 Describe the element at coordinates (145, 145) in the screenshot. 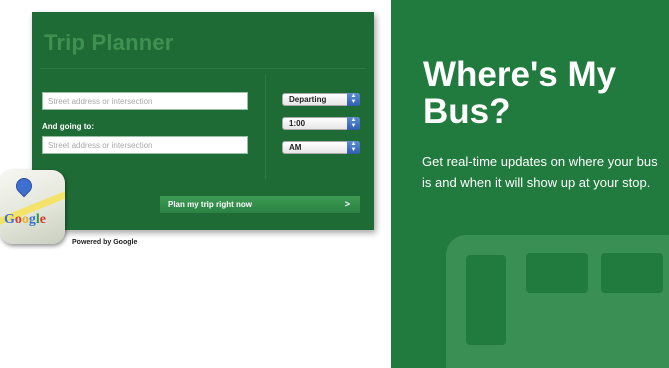

I see `destination-input` at that location.